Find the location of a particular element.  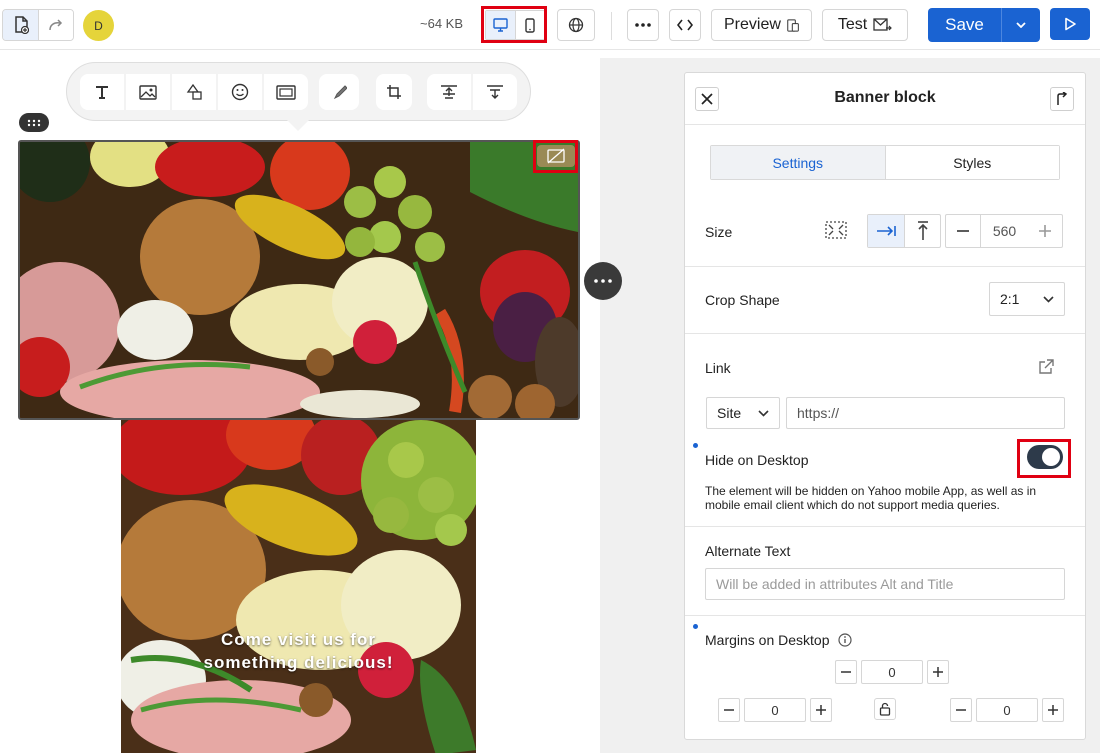

margins-label: Margins on Desktop is located at coordinates (767, 640).